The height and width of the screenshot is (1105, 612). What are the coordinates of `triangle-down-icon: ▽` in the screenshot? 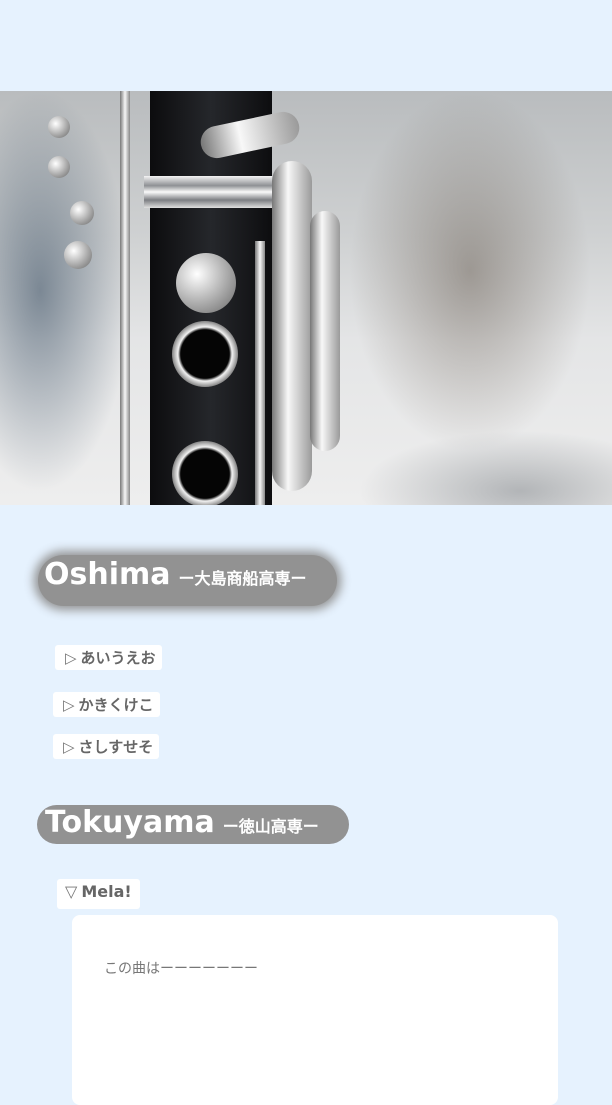 It's located at (71, 891).